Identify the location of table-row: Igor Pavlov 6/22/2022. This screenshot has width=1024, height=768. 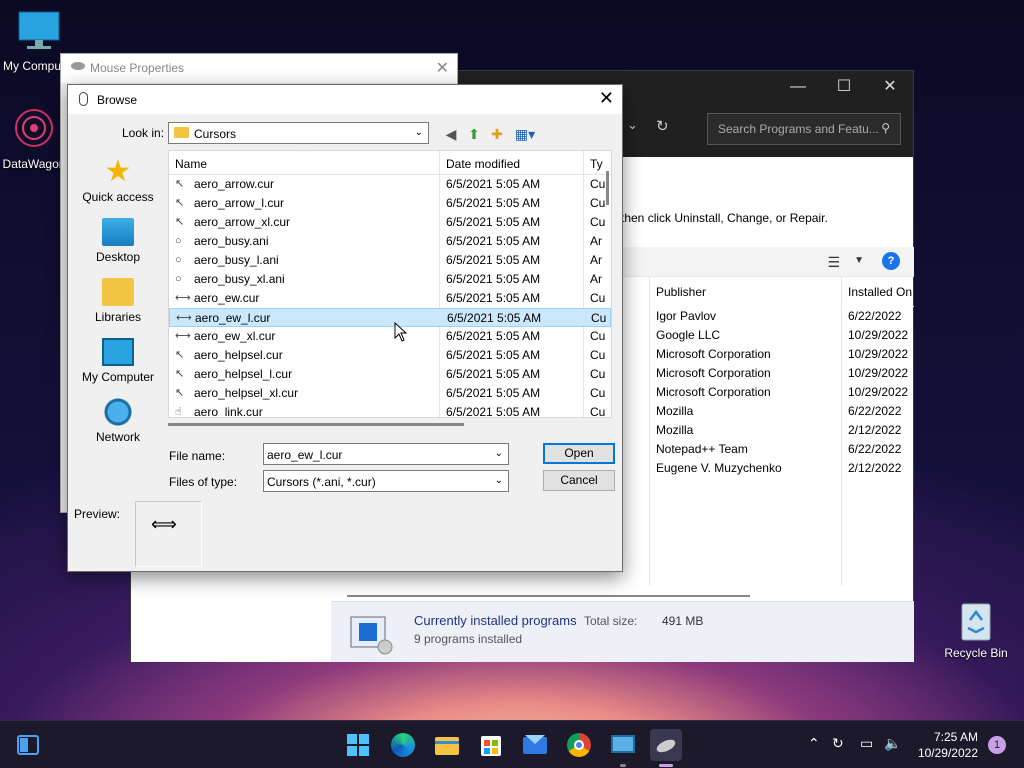
(782, 316).